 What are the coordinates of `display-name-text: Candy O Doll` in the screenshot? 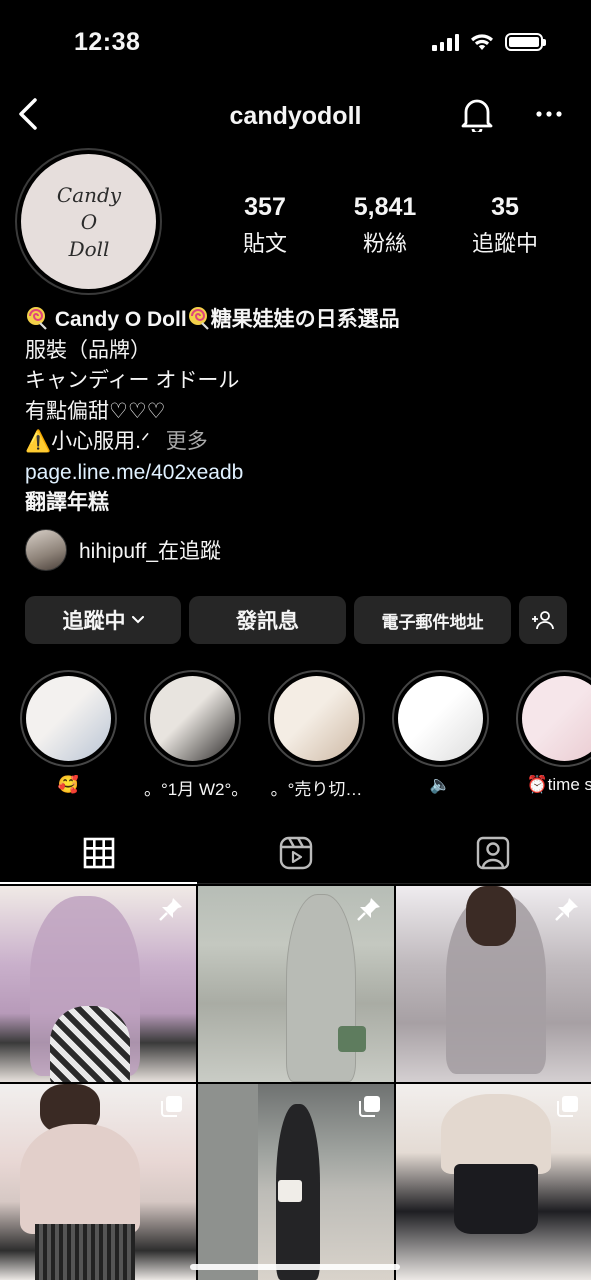 It's located at (118, 319).